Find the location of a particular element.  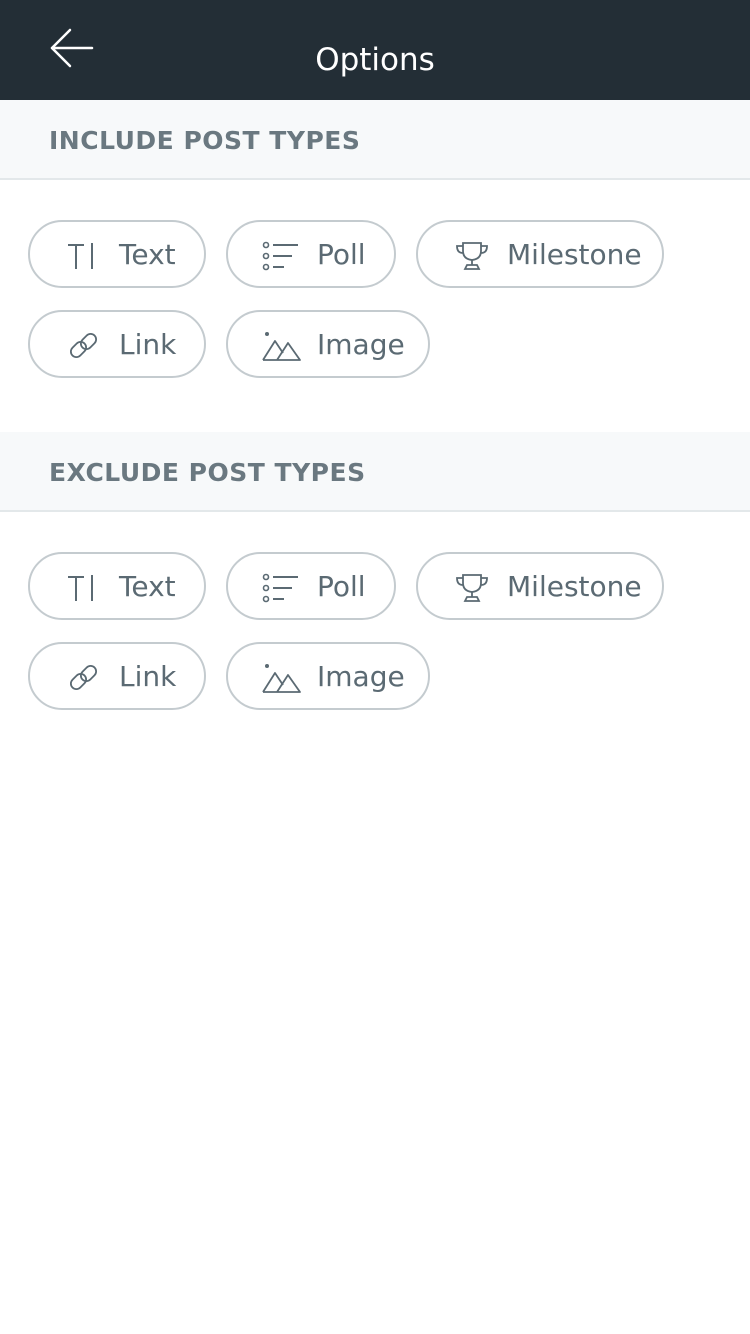

nav-bar: Options is located at coordinates (375, 50).